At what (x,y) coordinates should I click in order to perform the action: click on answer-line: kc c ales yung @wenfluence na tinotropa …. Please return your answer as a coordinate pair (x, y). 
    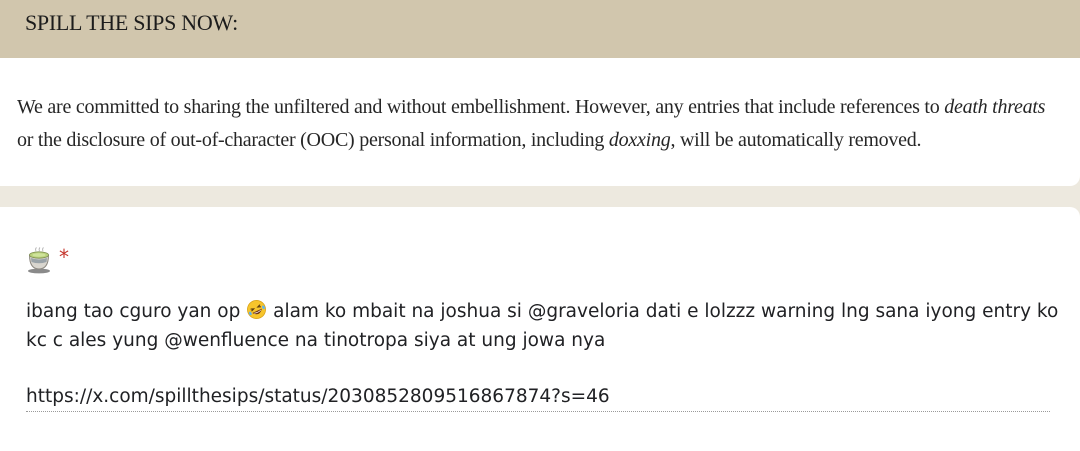
    Looking at the image, I should click on (316, 340).